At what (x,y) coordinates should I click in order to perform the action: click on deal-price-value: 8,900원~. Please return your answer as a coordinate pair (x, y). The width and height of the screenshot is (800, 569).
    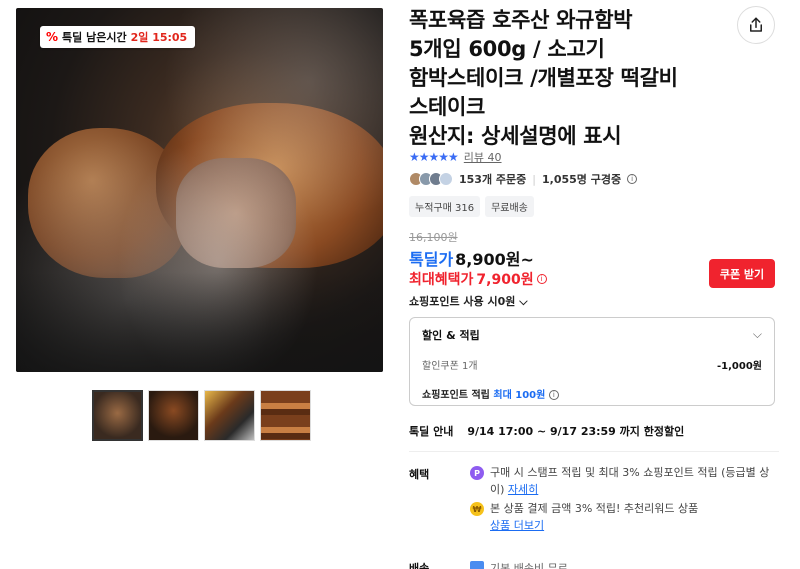
    Looking at the image, I should click on (494, 259).